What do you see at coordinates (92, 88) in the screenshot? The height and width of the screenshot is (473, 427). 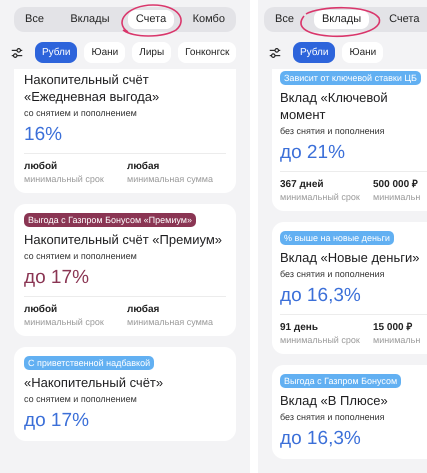 I see `card-title: Накопительный счёт «Ежедневная выгода»` at bounding box center [92, 88].